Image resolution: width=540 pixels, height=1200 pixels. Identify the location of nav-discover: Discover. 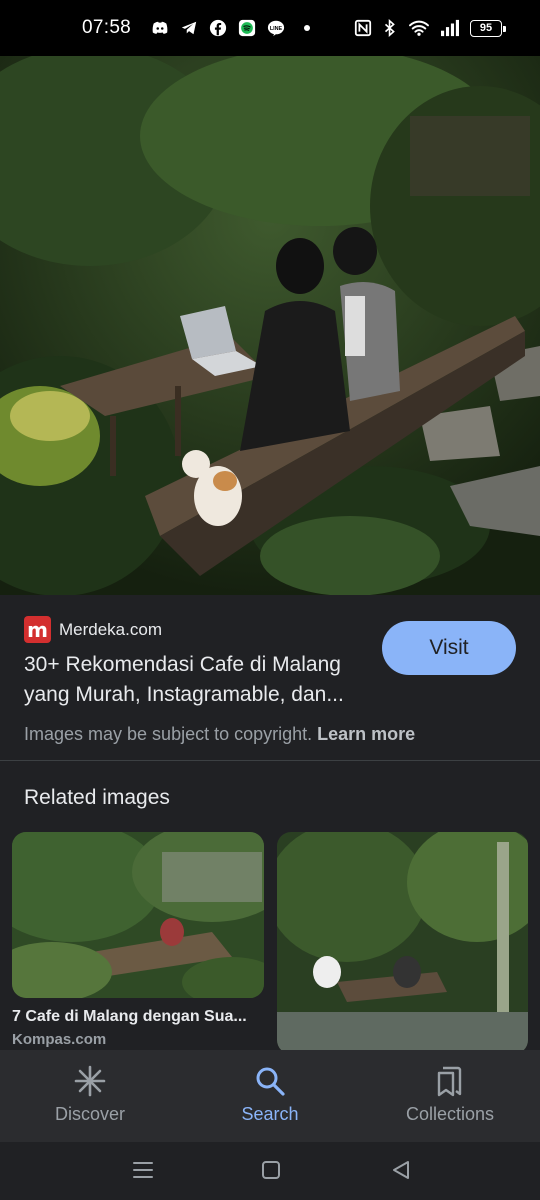
(90, 1096).